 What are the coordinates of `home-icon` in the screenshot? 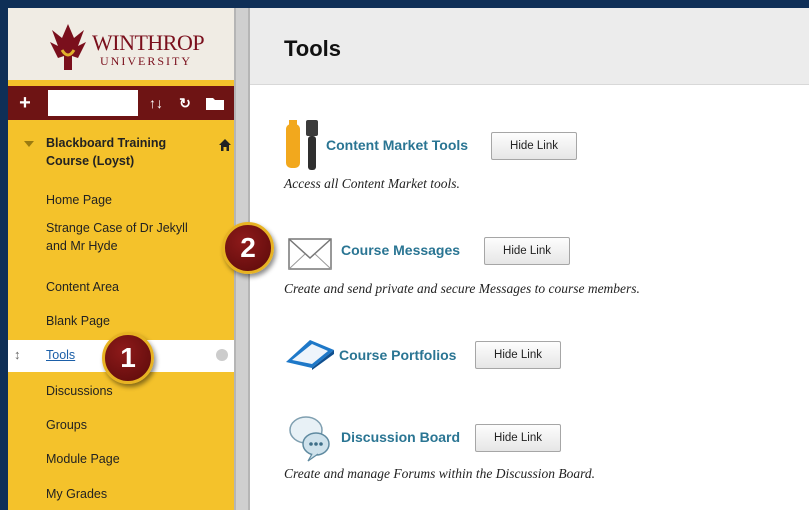 It's located at (225, 145).